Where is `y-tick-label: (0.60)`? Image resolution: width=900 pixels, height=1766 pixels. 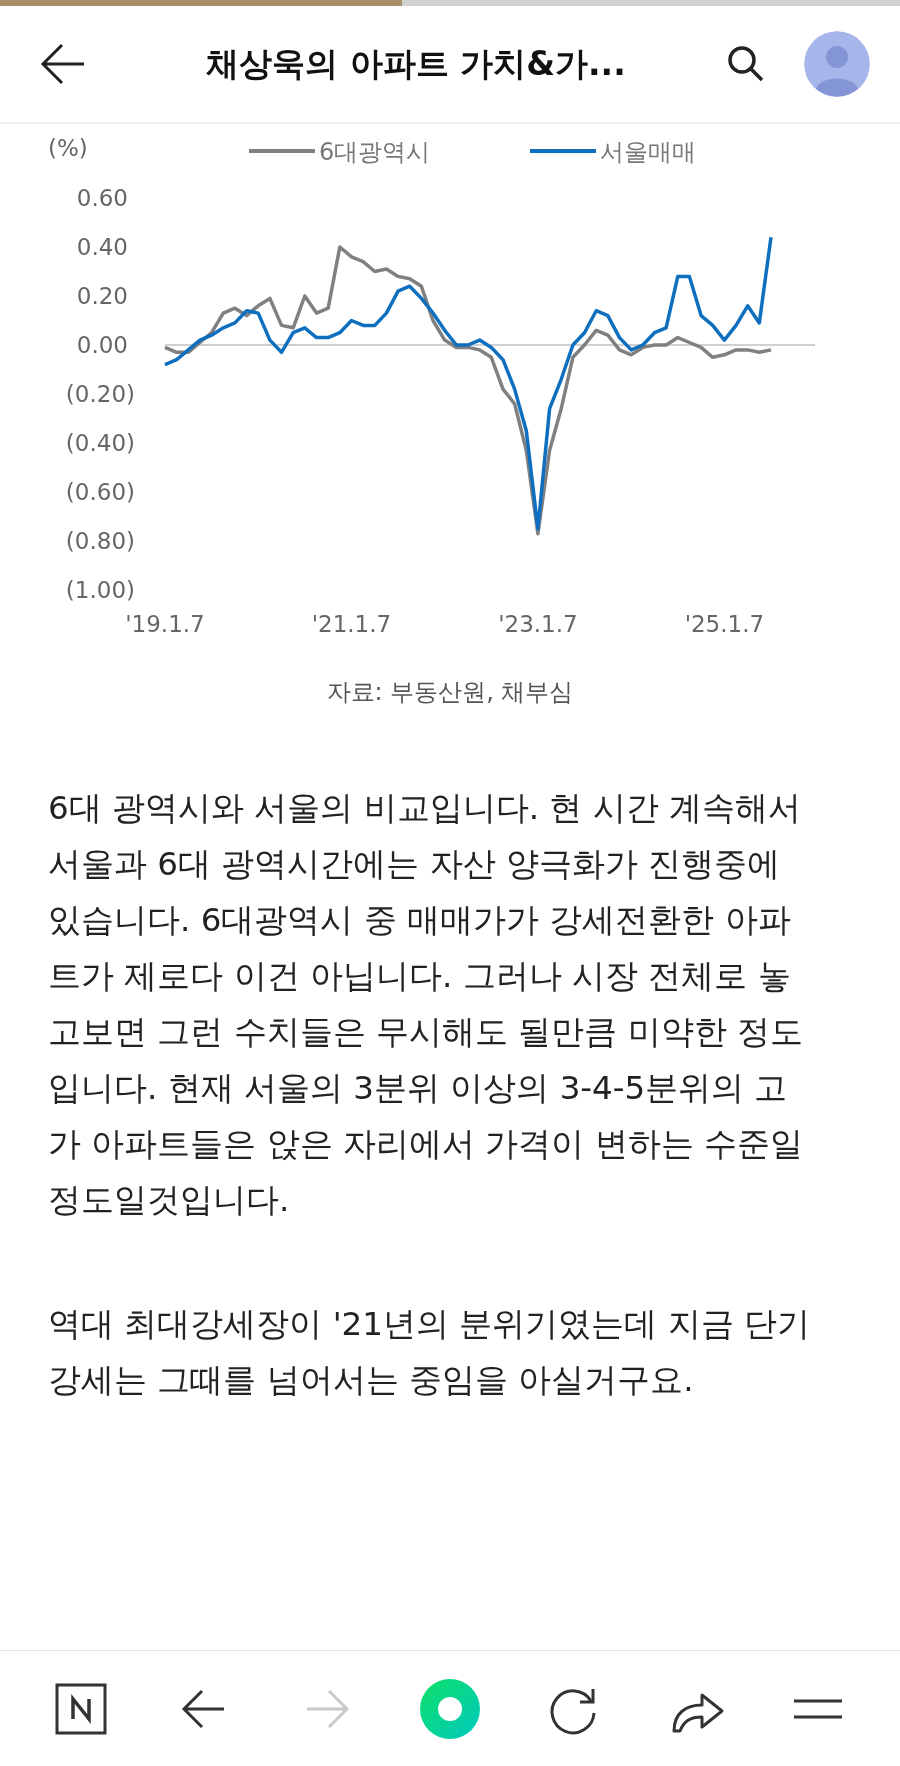 y-tick-label: (0.60) is located at coordinates (100, 492).